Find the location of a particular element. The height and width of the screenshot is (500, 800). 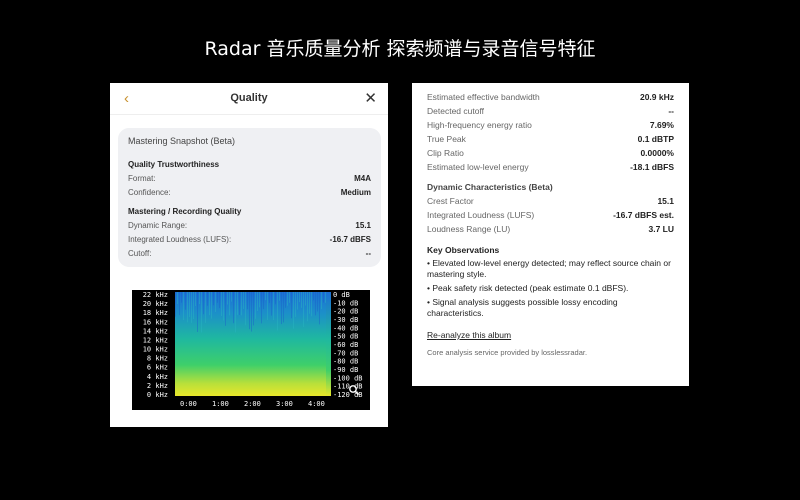

format-row: Format: M4A is located at coordinates (249, 181).